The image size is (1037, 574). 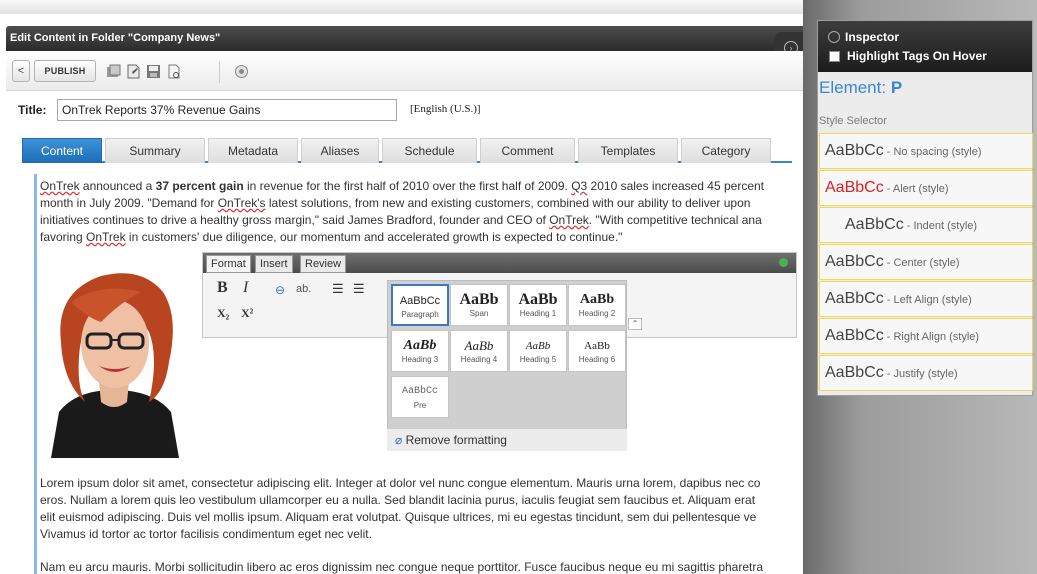 I want to click on text-run: favoring, so click(x=63, y=237).